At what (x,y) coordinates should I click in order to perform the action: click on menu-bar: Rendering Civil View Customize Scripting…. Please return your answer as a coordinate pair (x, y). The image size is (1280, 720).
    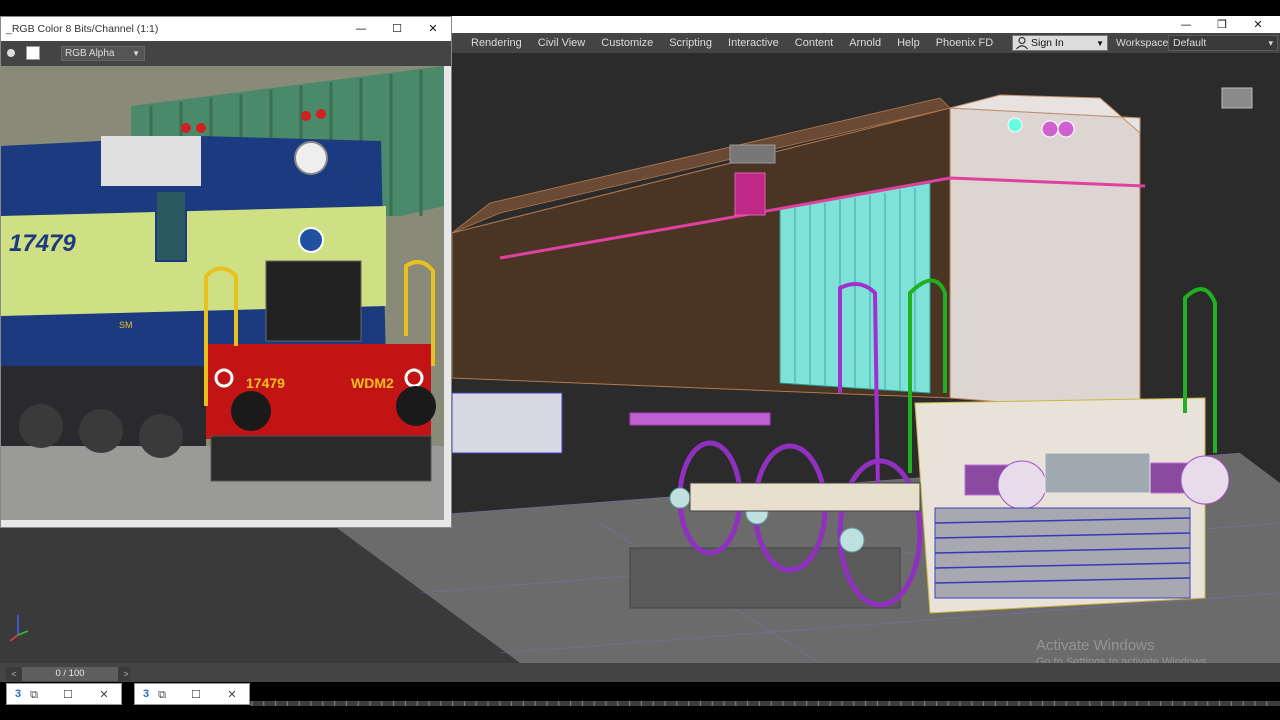
    Looking at the image, I should click on (866, 43).